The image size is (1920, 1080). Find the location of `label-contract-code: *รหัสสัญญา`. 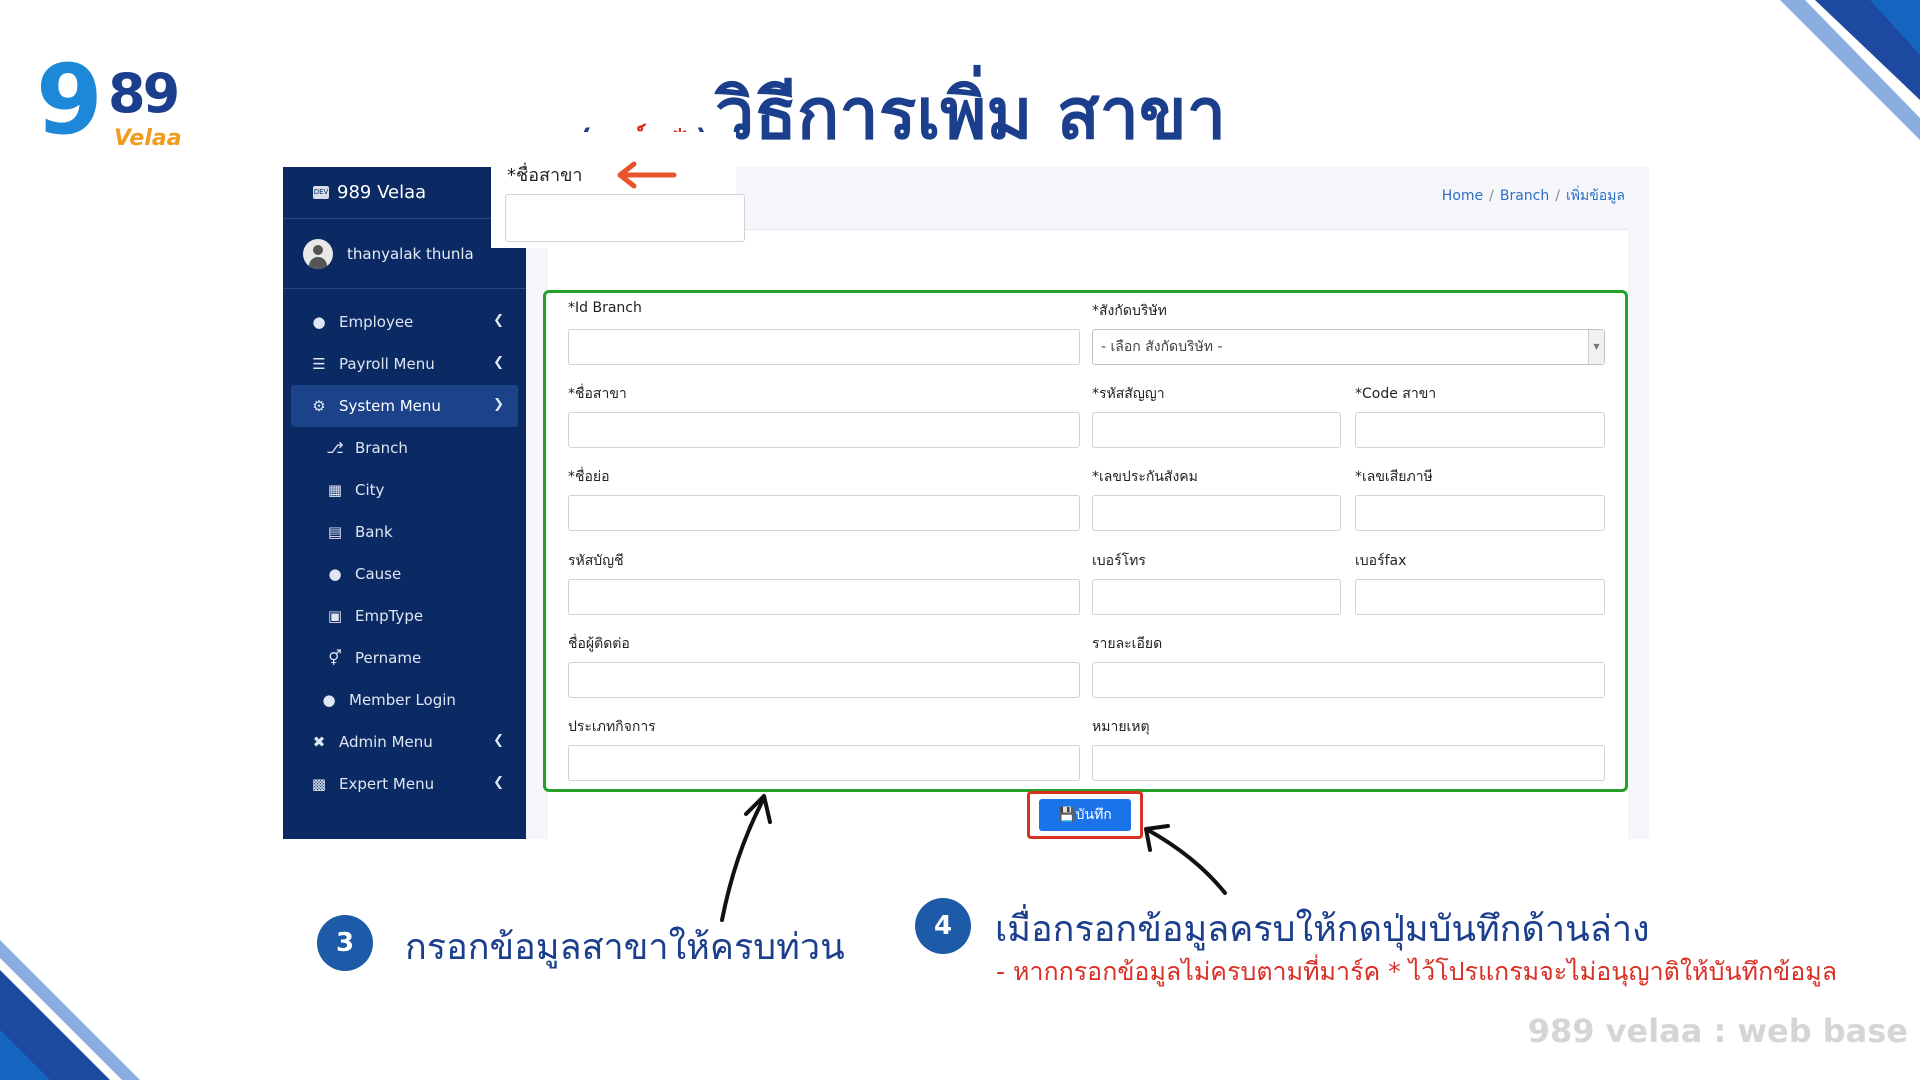

label-contract-code: *รหัสสัญญา is located at coordinates (1128, 394).